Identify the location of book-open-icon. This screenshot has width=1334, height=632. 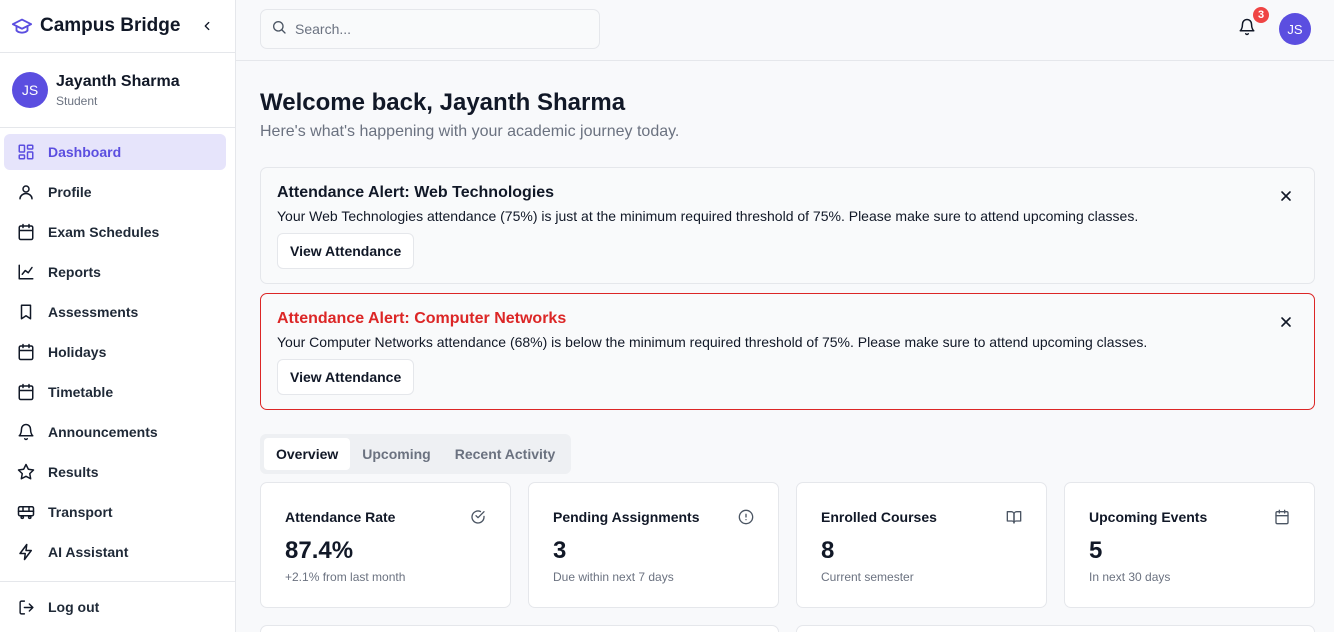
(1014, 517).